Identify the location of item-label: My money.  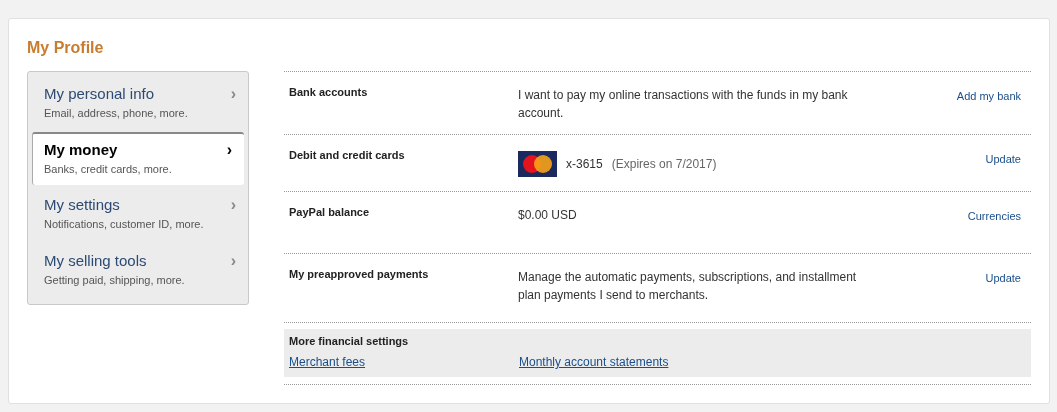
(81, 149).